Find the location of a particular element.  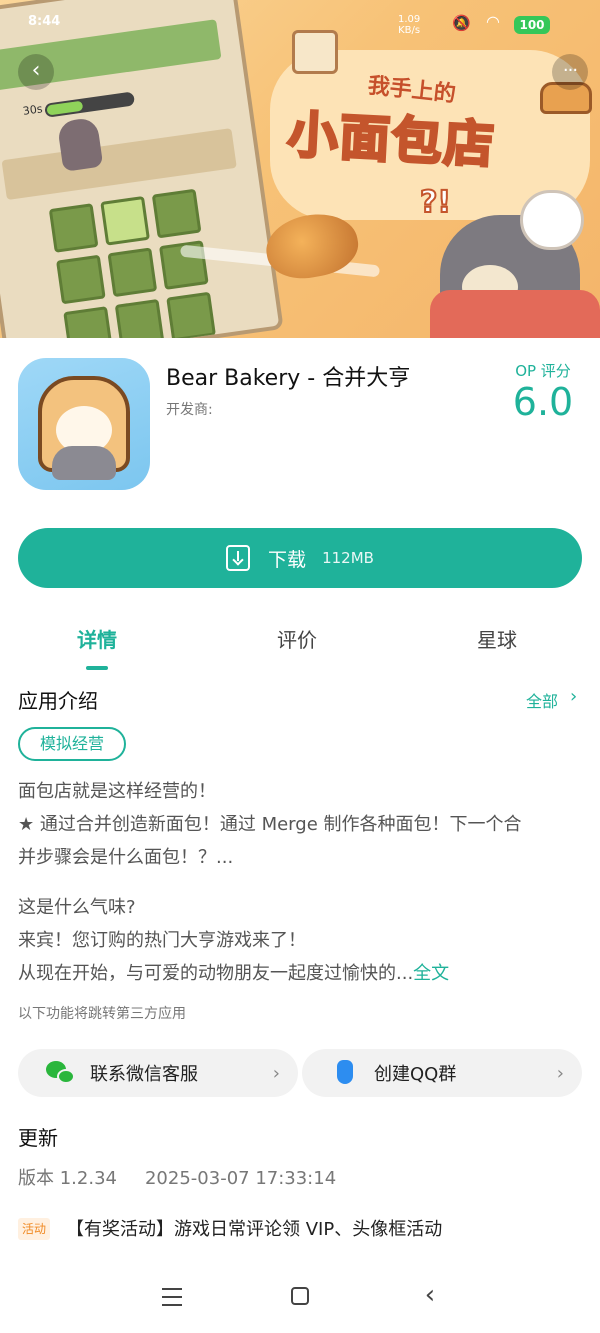

update-date: 2025-03-07 17:33:14 is located at coordinates (240, 1178).